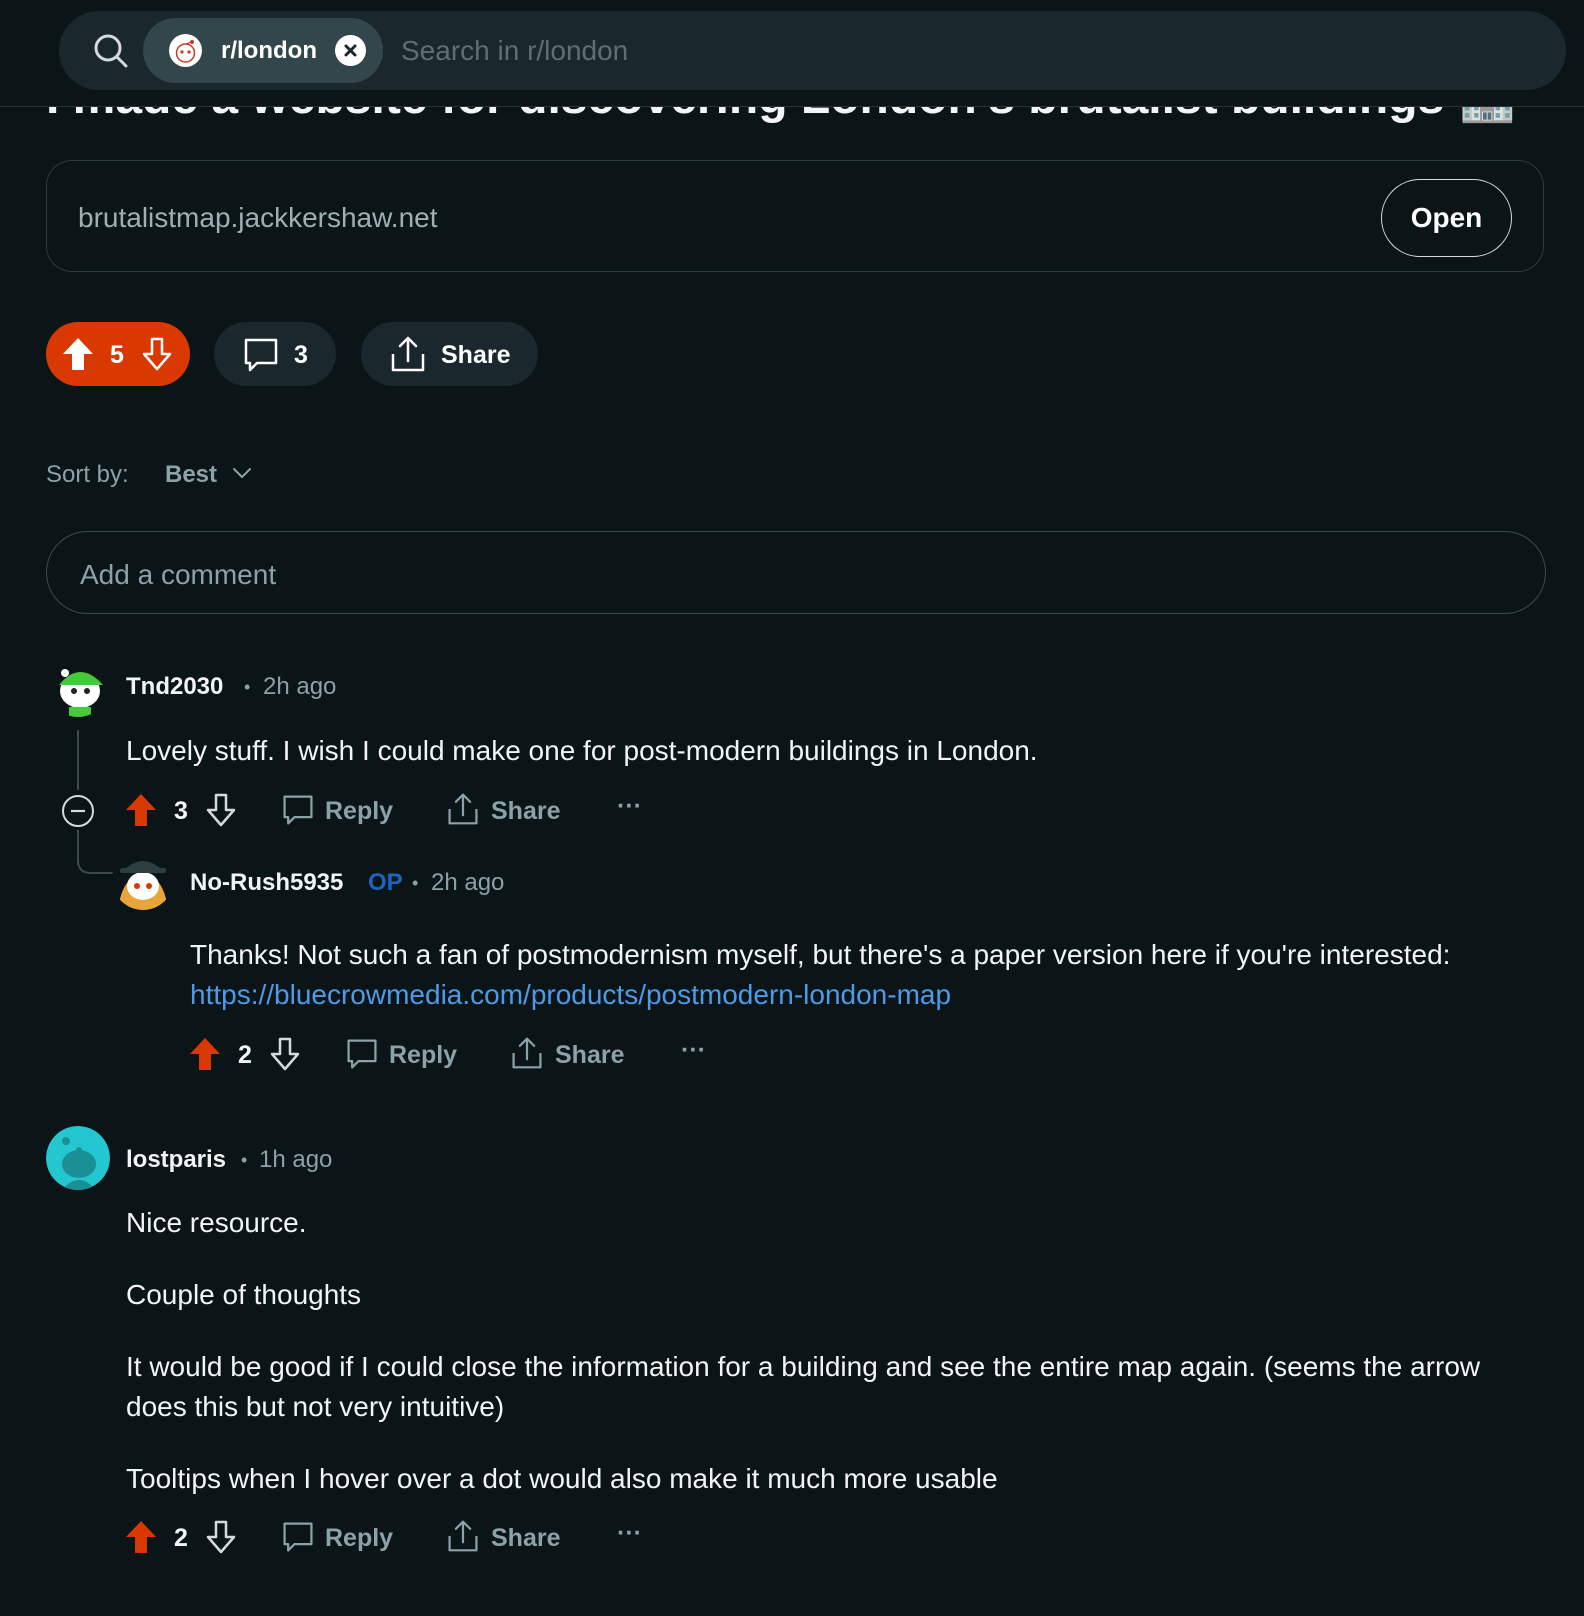 This screenshot has height=1616, width=1584. What do you see at coordinates (242, 473) in the screenshot?
I see `chevron-down-icon` at bounding box center [242, 473].